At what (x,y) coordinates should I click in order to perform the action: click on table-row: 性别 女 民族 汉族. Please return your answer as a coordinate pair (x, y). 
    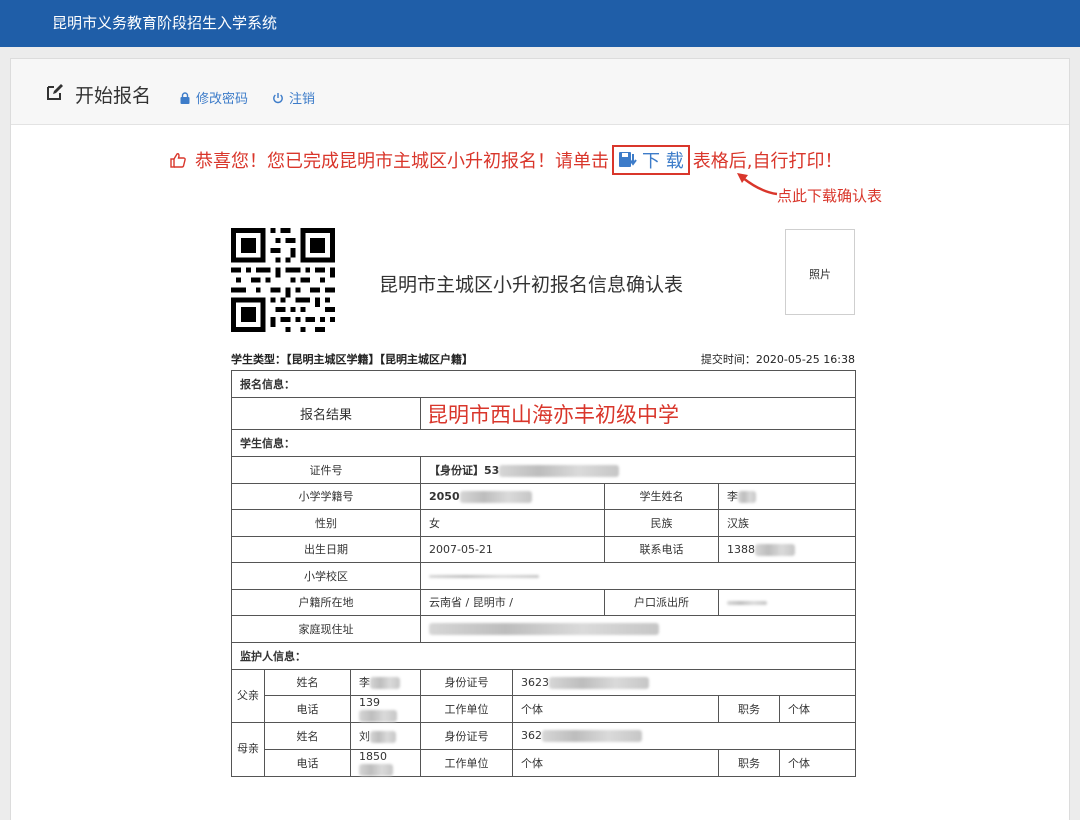
    Looking at the image, I should click on (543, 523).